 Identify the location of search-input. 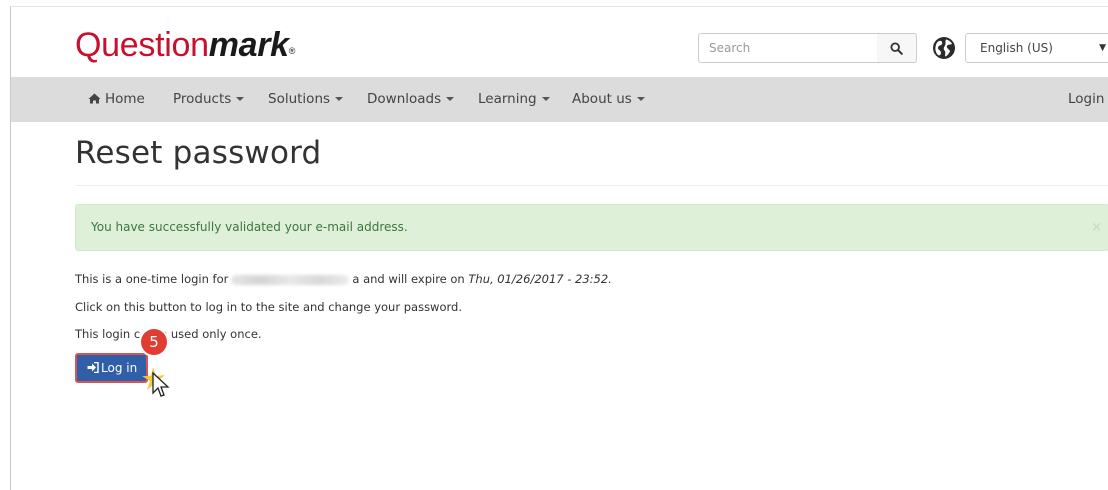
(788, 48).